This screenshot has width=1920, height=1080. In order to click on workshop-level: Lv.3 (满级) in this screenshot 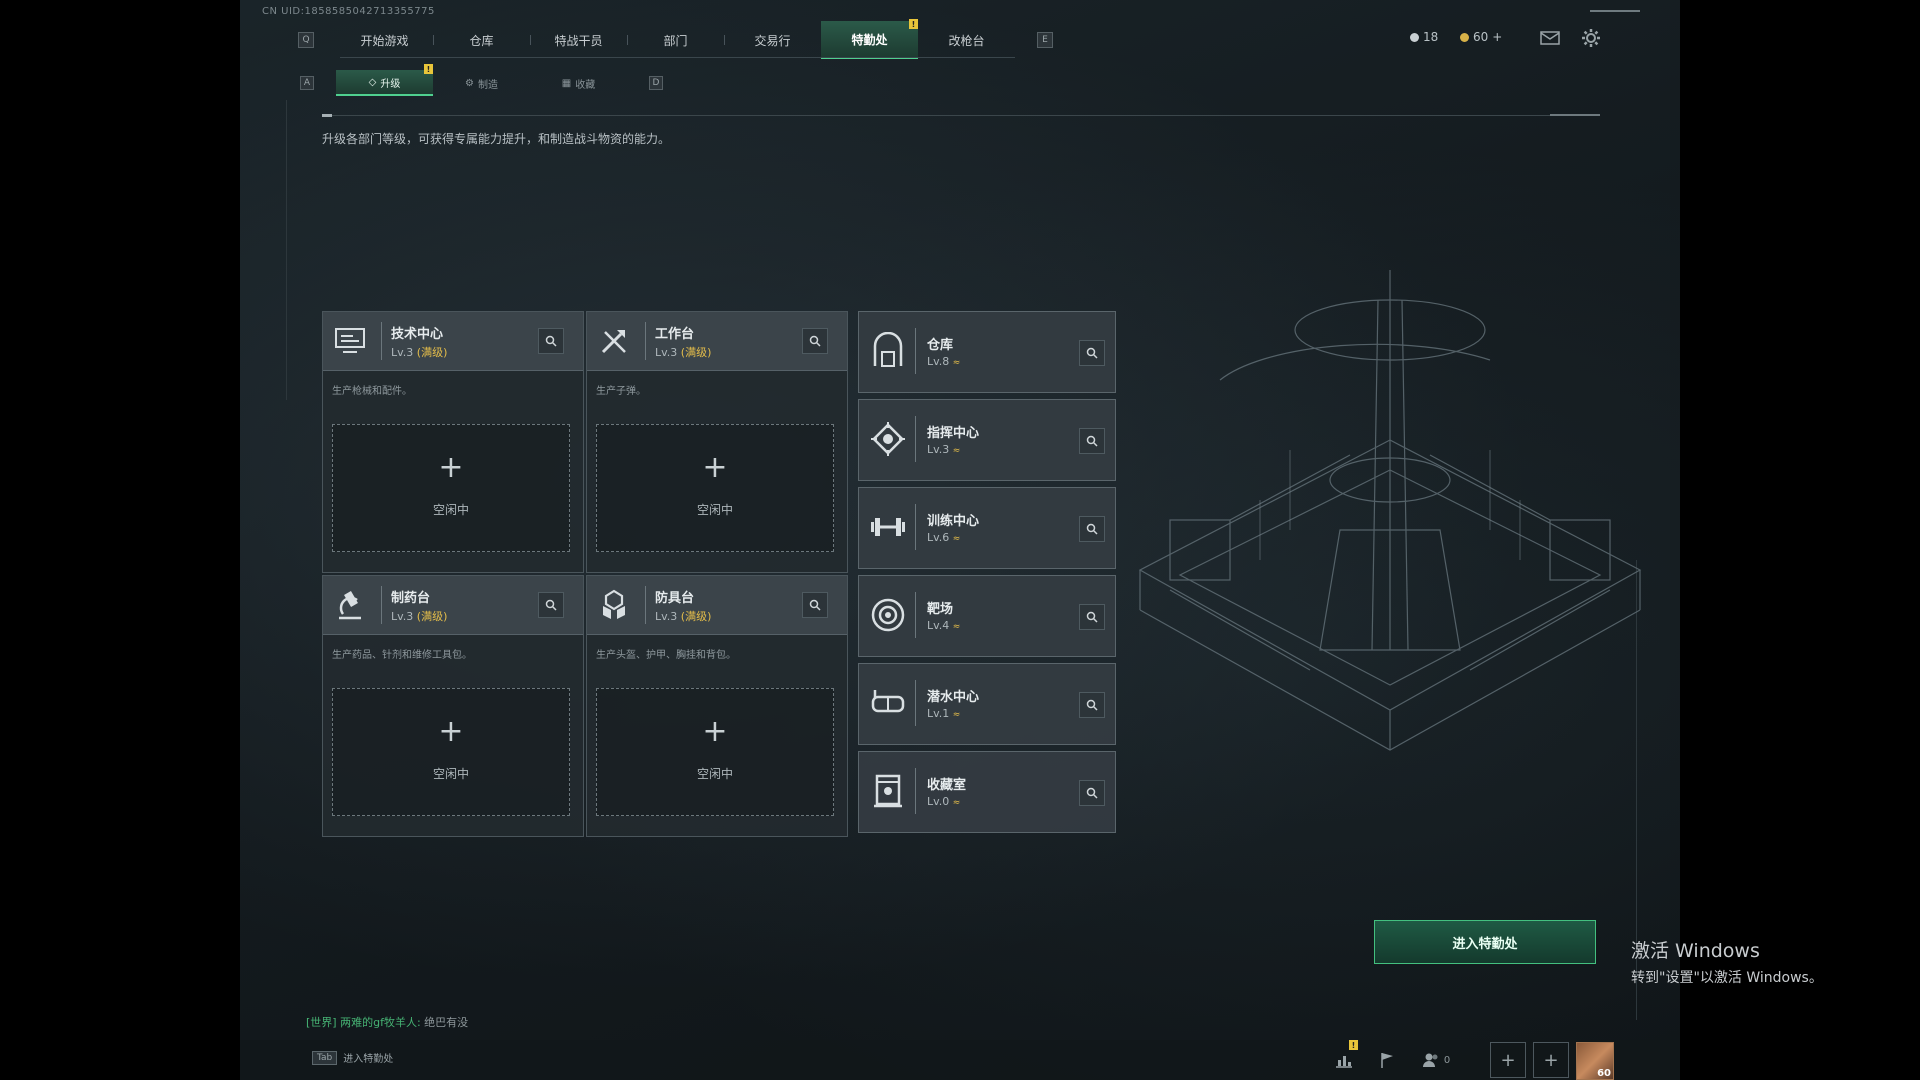, I will do `click(683, 352)`.